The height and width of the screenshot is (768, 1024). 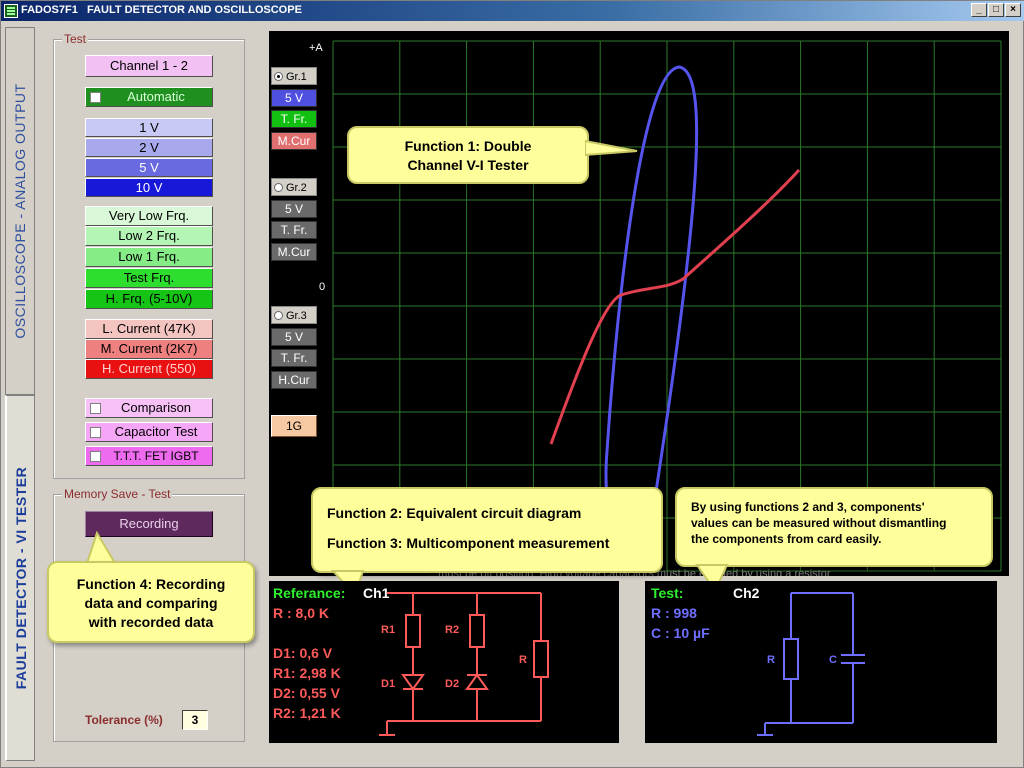 What do you see at coordinates (151, 622) in the screenshot?
I see `callout-f4-line3: with recorded data` at bounding box center [151, 622].